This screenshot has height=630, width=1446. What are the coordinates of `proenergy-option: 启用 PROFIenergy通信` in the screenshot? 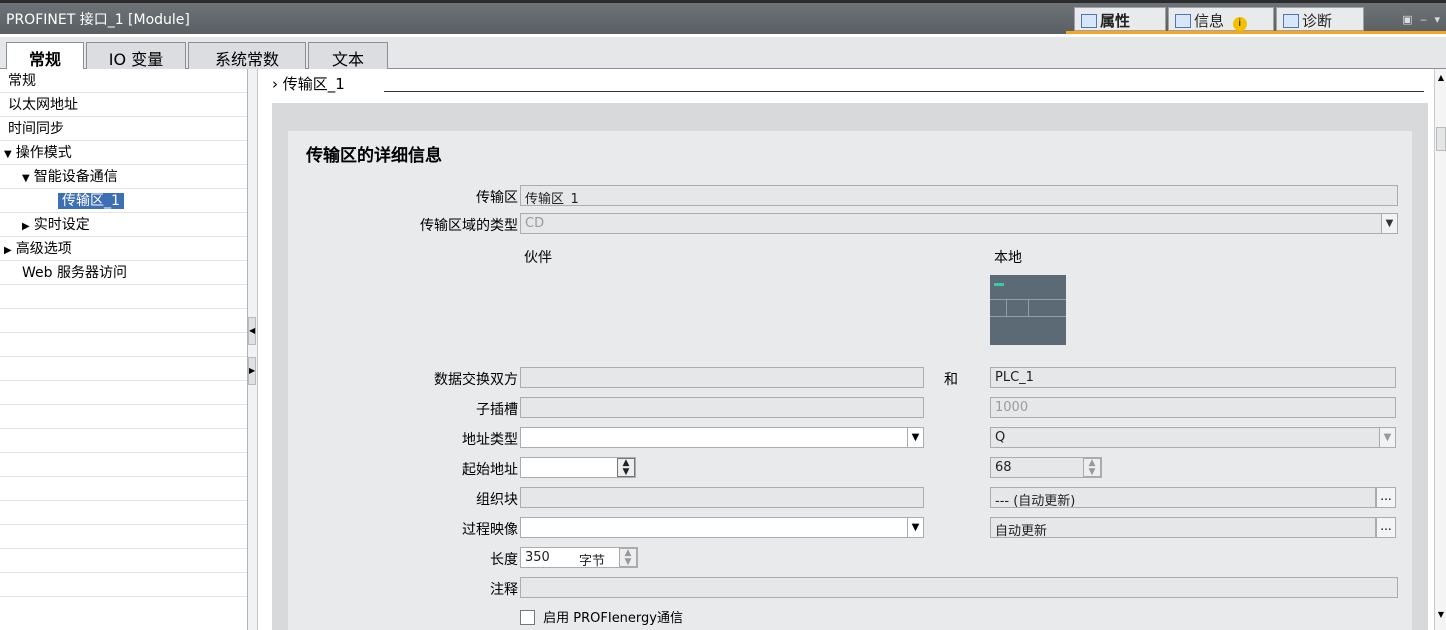 It's located at (670, 617).